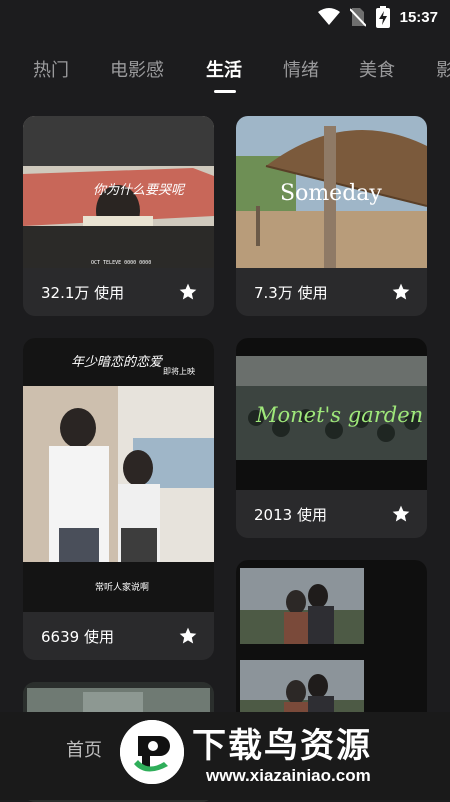  Describe the element at coordinates (291, 292) in the screenshot. I see `usage-count: 7.3万 使用` at that location.